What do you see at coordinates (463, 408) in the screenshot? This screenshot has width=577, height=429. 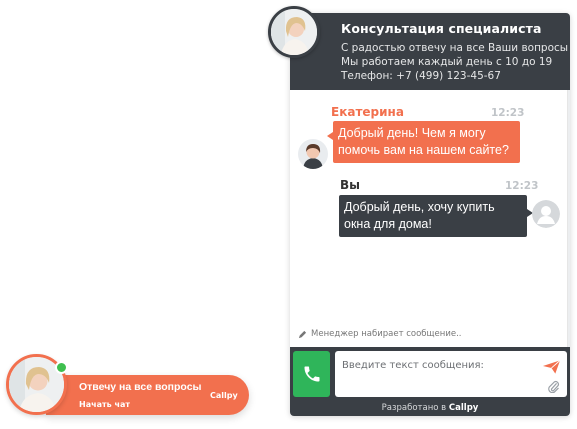 I see `powered-brand-link: Callpy` at bounding box center [463, 408].